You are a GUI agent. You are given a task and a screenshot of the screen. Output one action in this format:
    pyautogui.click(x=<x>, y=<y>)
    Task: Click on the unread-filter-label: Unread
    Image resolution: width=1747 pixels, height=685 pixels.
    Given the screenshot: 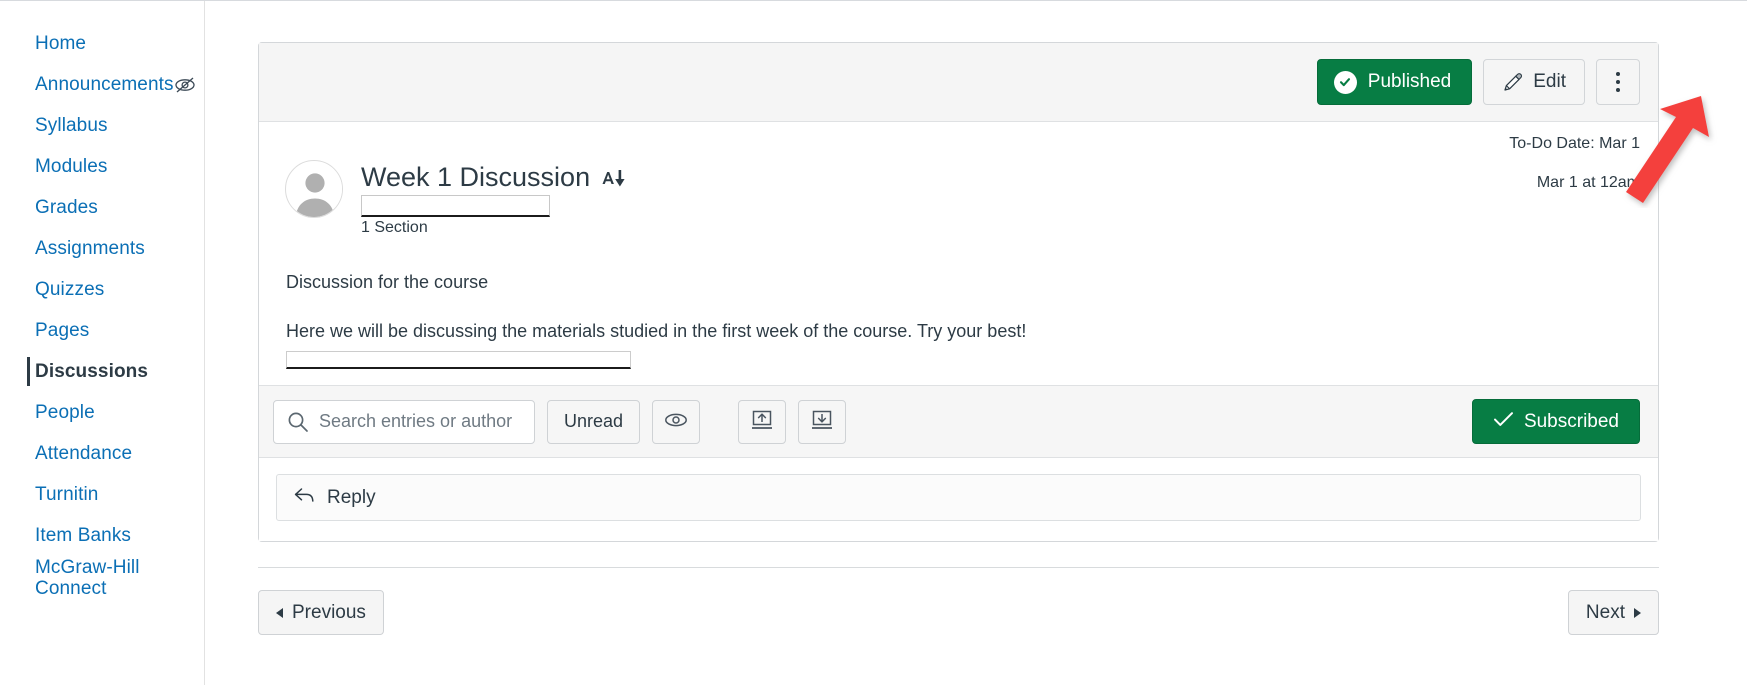 What is the action you would take?
    pyautogui.click(x=594, y=421)
    